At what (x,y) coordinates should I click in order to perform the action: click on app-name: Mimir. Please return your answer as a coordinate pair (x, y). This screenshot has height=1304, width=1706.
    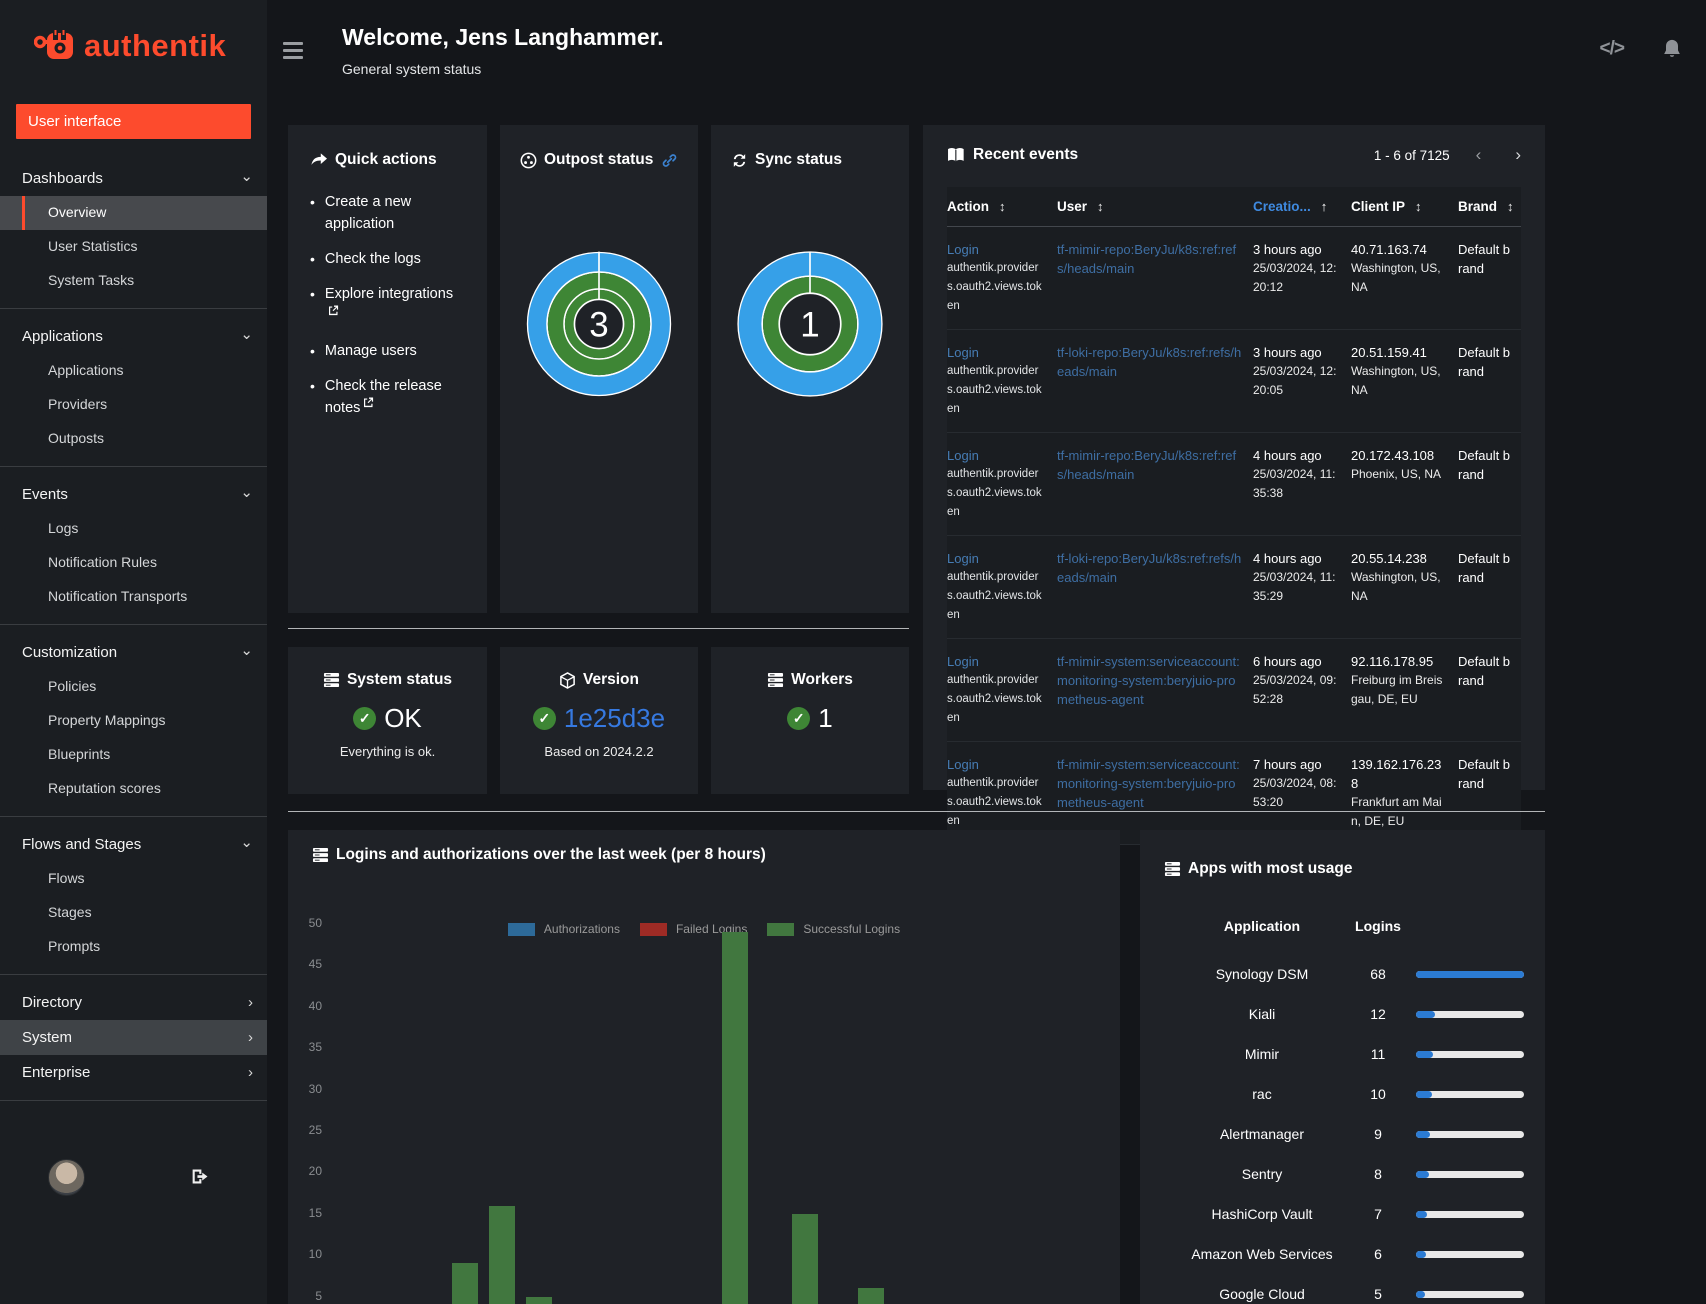
    Looking at the image, I should click on (1262, 1054).